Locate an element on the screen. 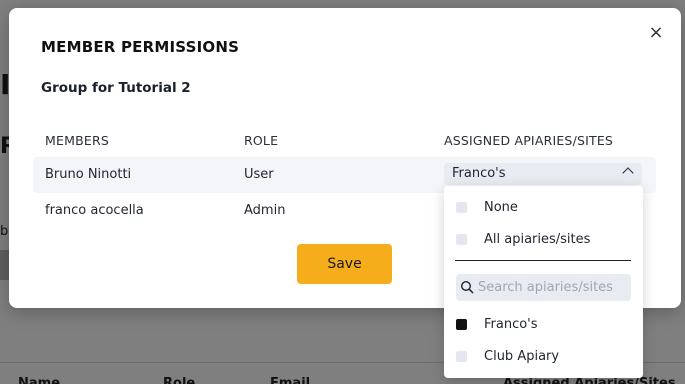 The height and width of the screenshot is (384, 685). assigned-sites-value: Franco's is located at coordinates (479, 173).